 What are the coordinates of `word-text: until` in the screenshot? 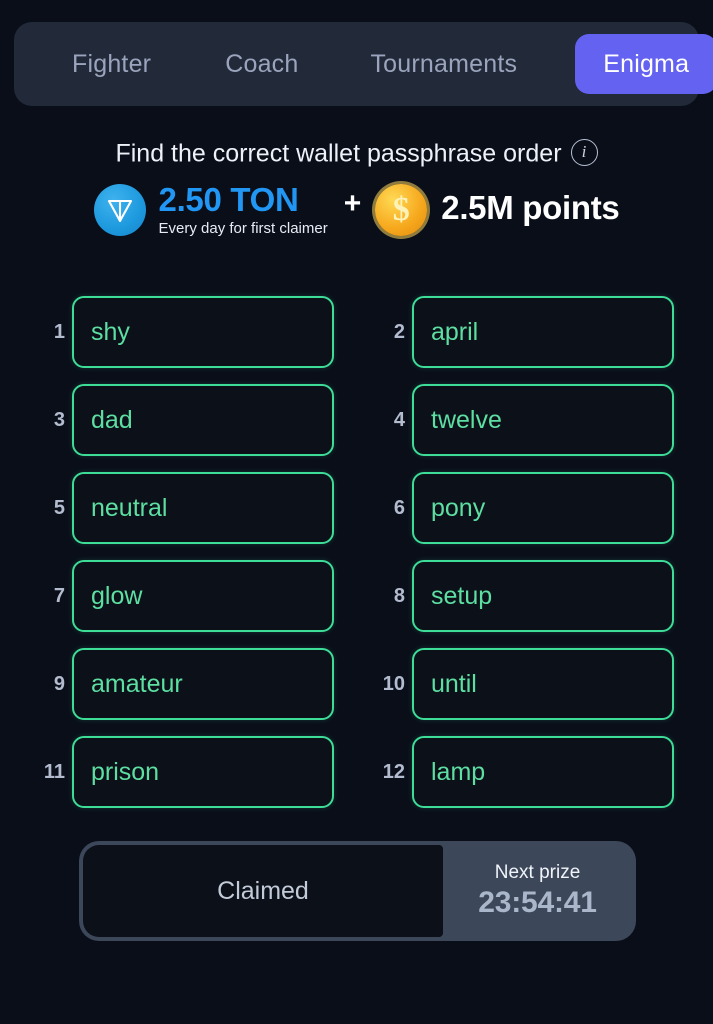 It's located at (454, 684).